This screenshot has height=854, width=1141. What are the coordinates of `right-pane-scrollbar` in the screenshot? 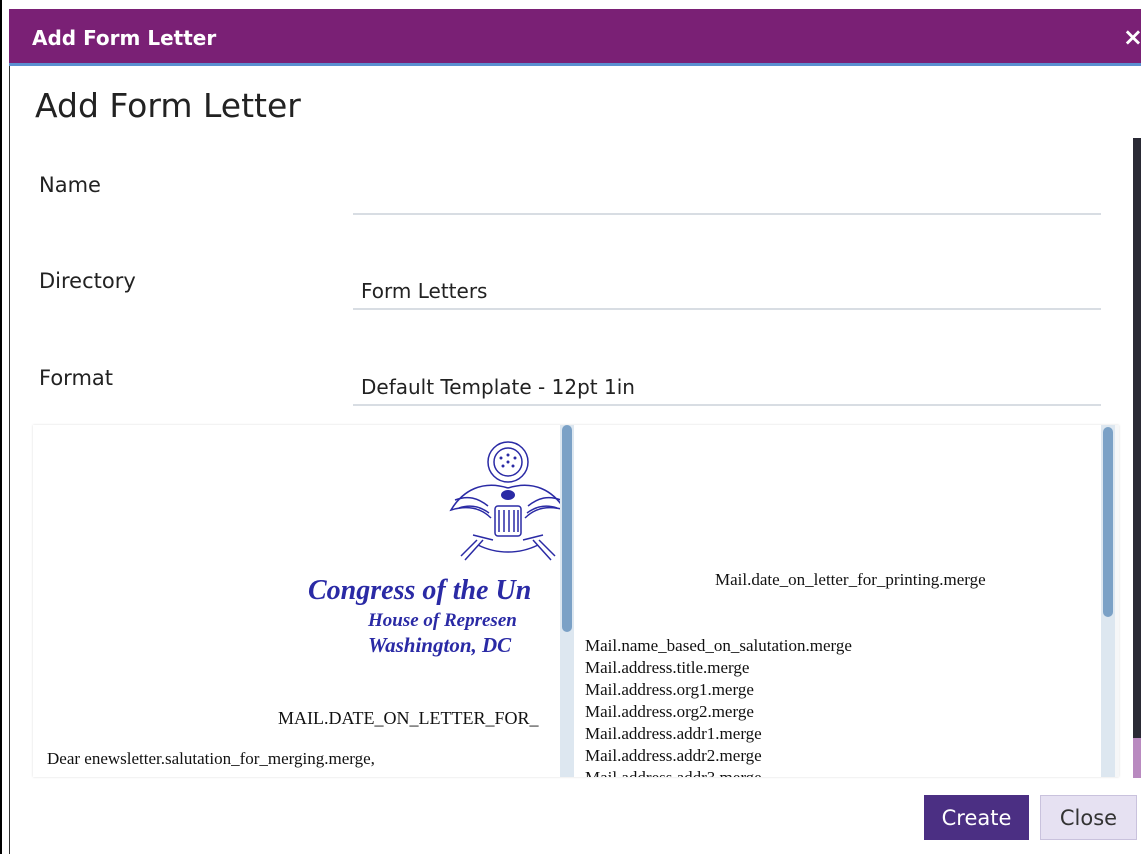 It's located at (1108, 601).